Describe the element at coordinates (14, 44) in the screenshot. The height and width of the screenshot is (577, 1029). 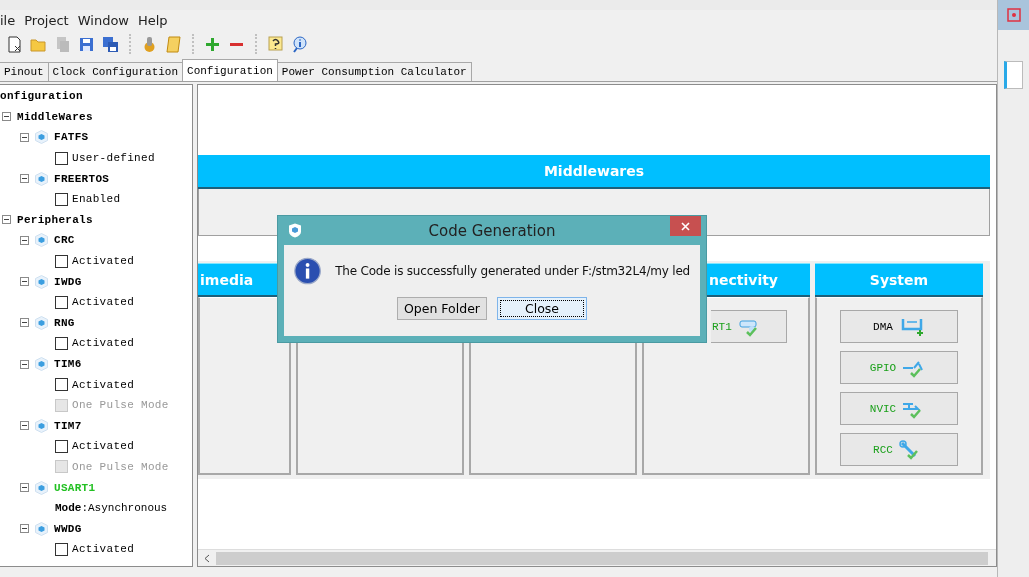
I see `new-file-icon` at that location.